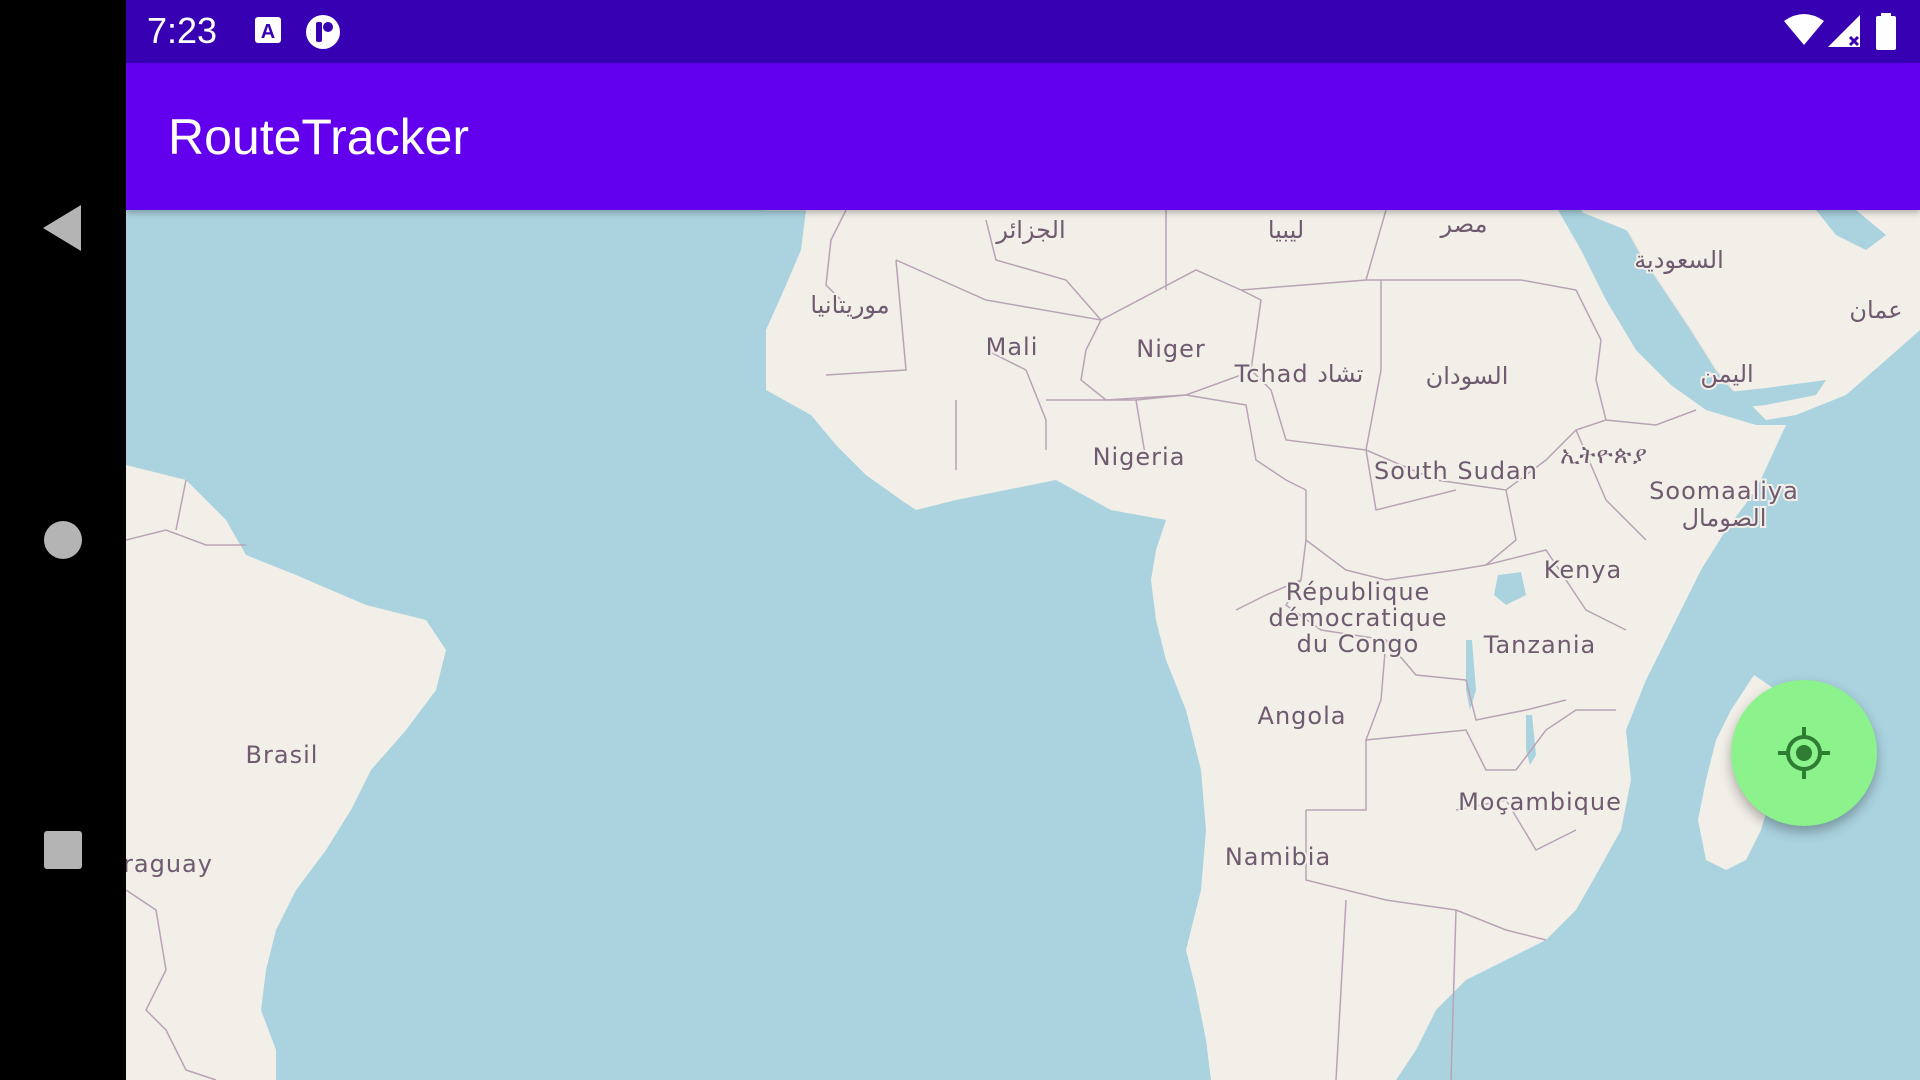 The height and width of the screenshot is (1080, 1920). I want to click on back-button, so click(63, 228).